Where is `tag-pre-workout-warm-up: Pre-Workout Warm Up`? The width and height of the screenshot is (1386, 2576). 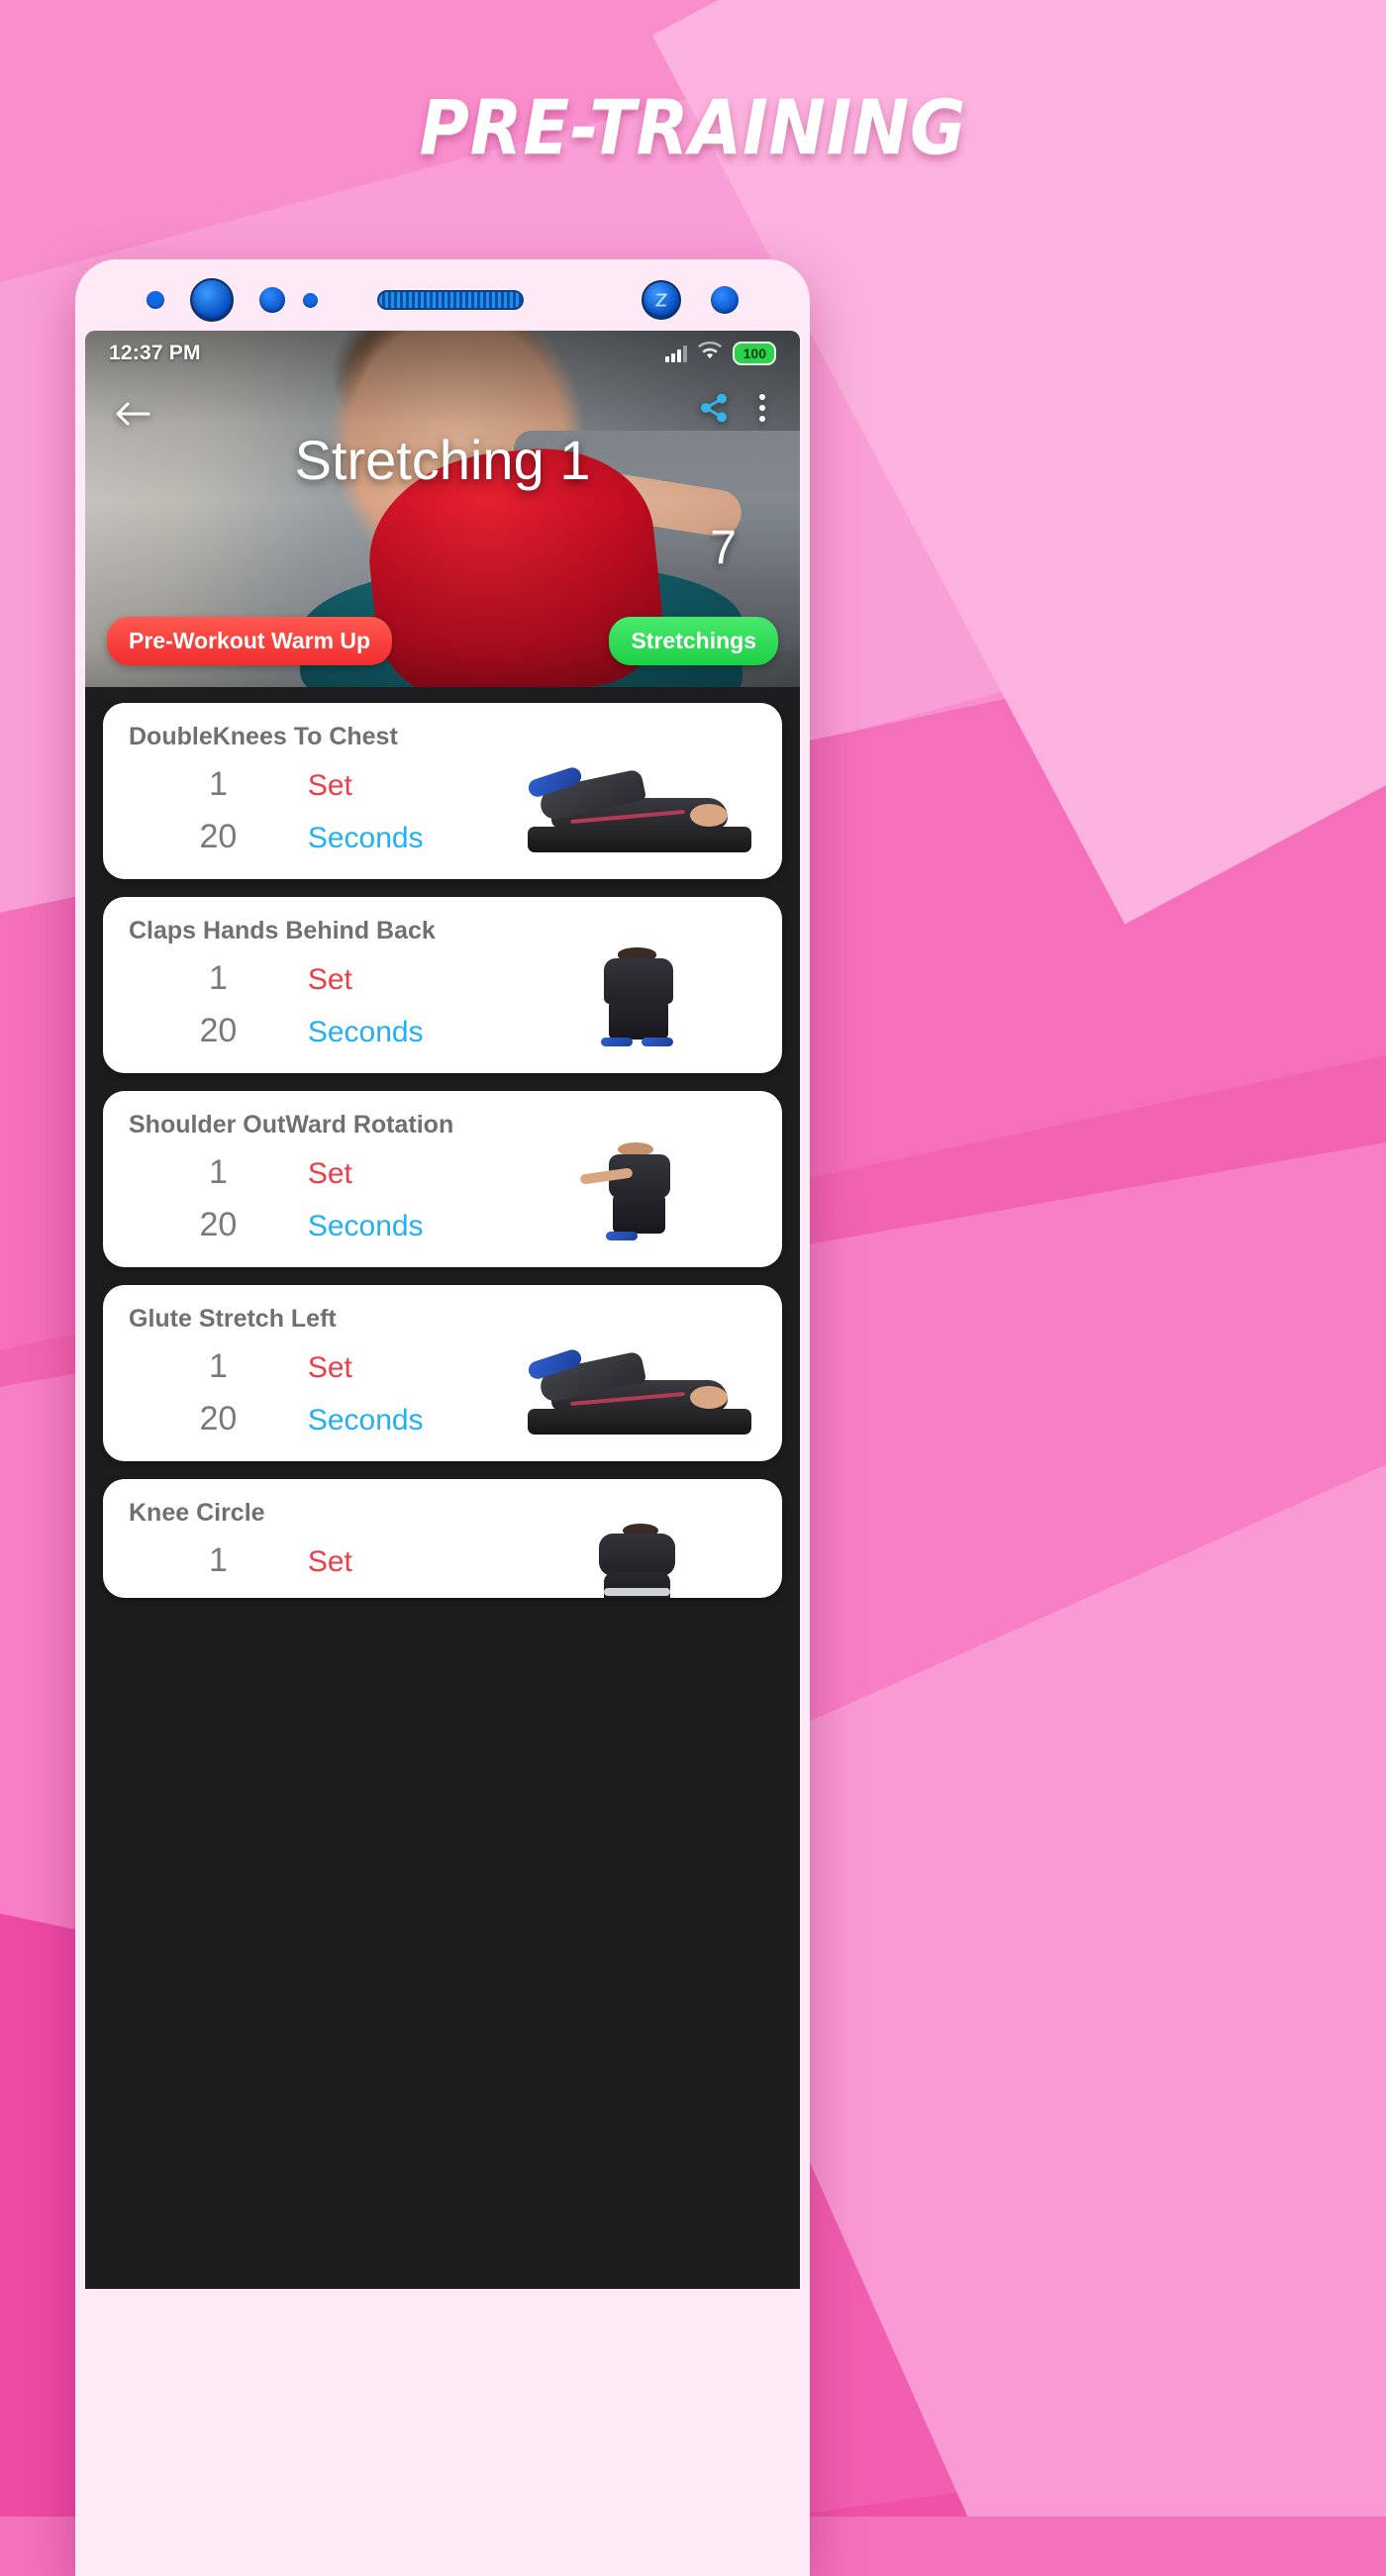
tag-pre-workout-warm-up: Pre-Workout Warm Up is located at coordinates (250, 641).